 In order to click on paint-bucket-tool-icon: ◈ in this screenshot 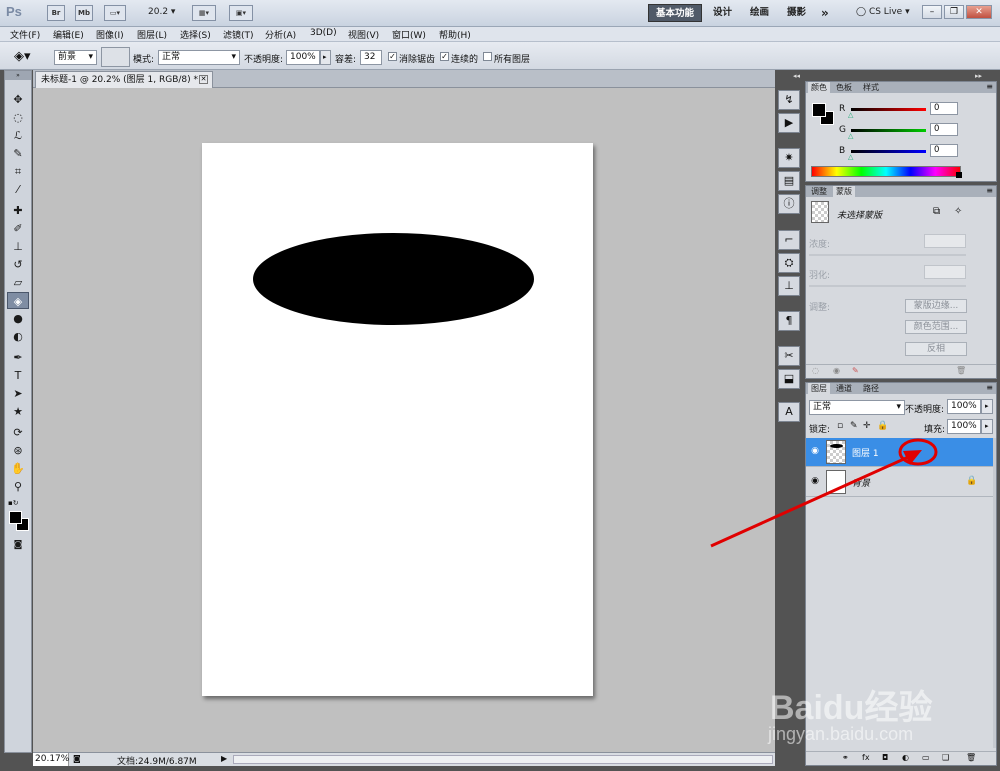, I will do `click(18, 300)`.